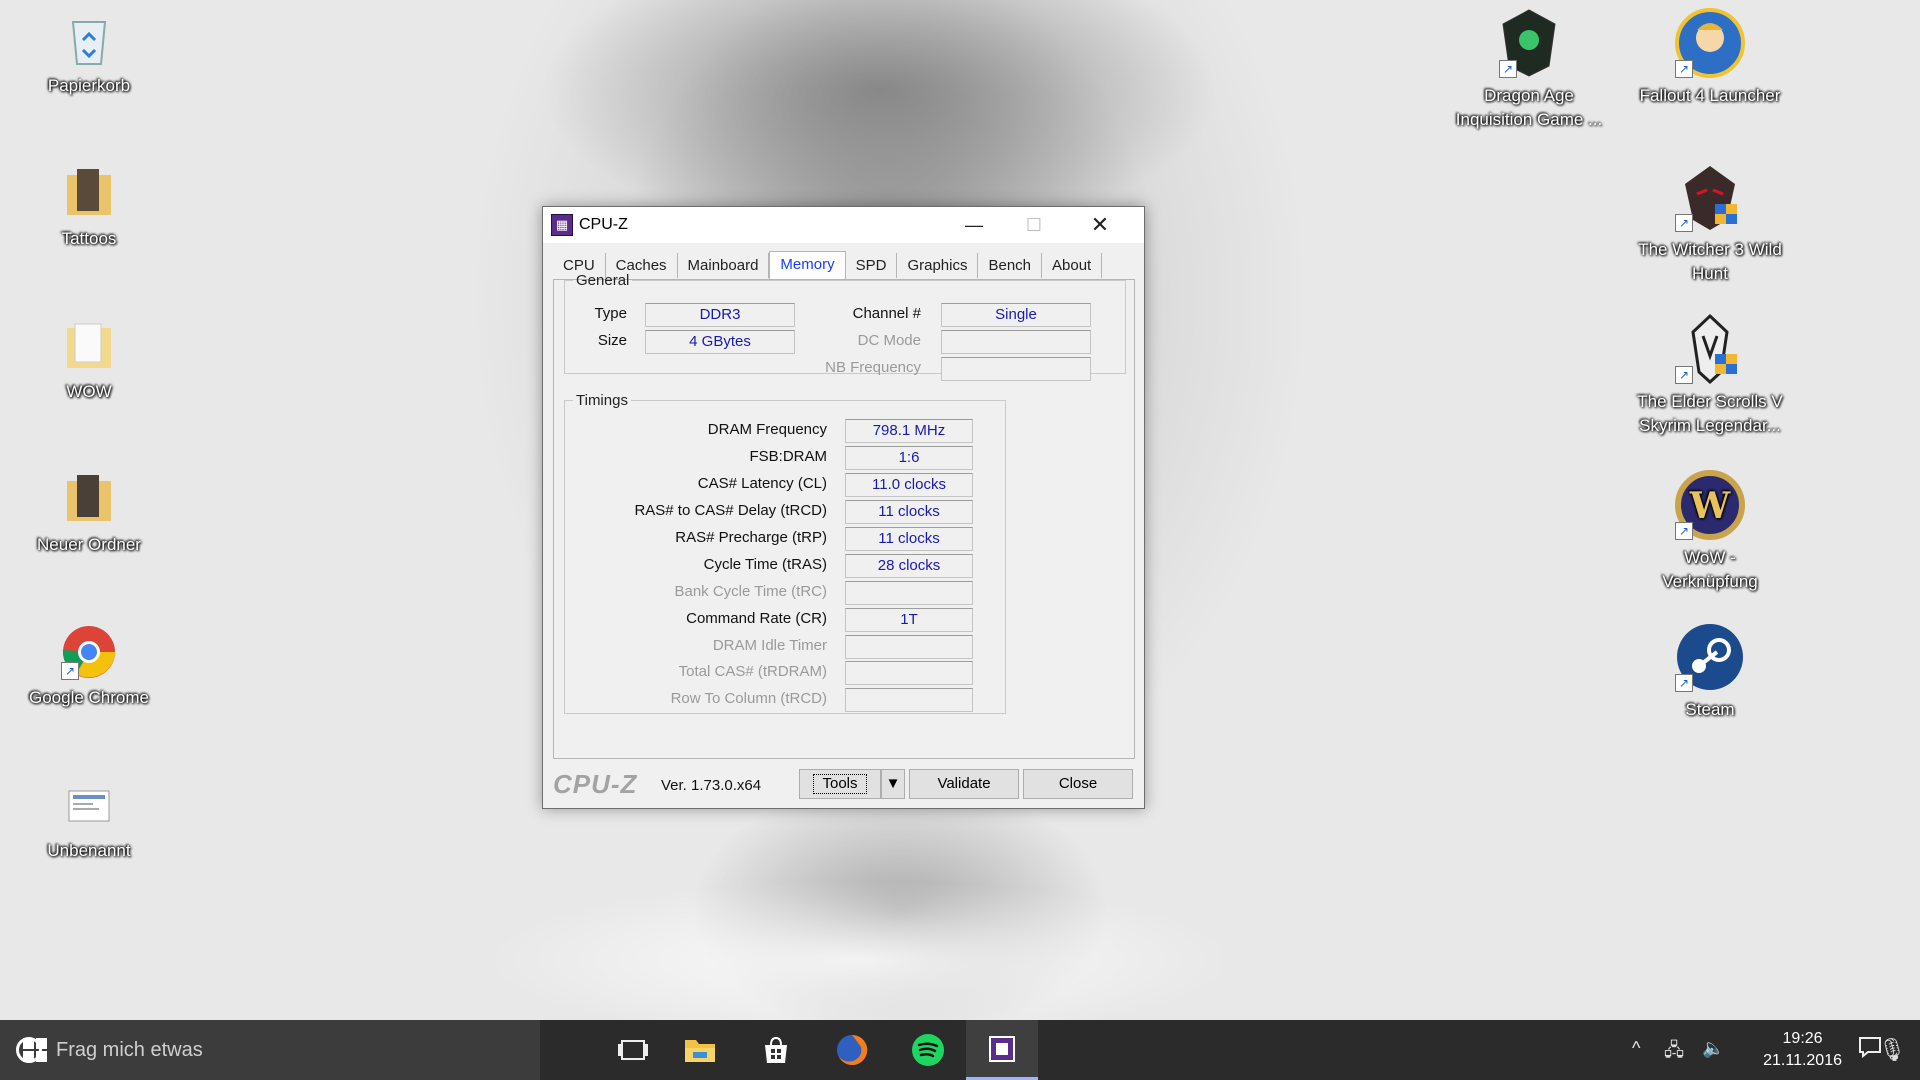 The image size is (1920, 1080). I want to click on desktop-icon-wow-shortcut: W ↗ WoW - Verknüpfung, so click(1710, 532).